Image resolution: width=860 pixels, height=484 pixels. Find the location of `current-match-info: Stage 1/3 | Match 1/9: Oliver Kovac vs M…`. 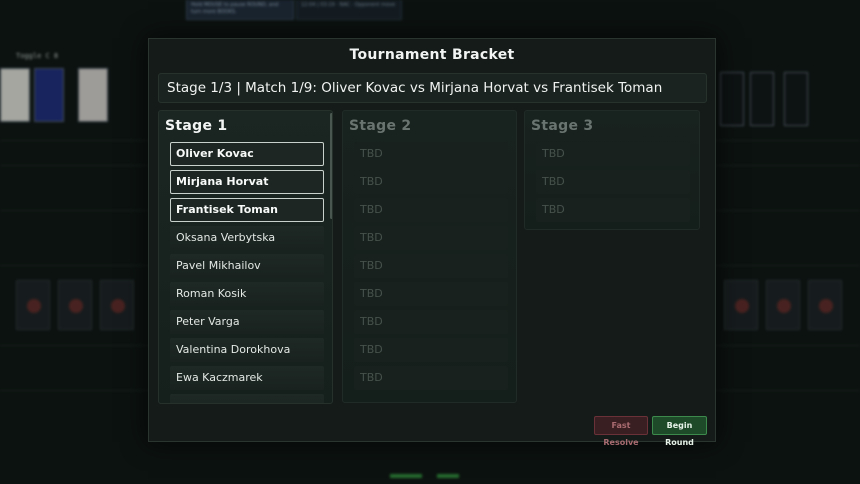

current-match-info: Stage 1/3 | Match 1/9: Oliver Kovac vs M… is located at coordinates (432, 88).